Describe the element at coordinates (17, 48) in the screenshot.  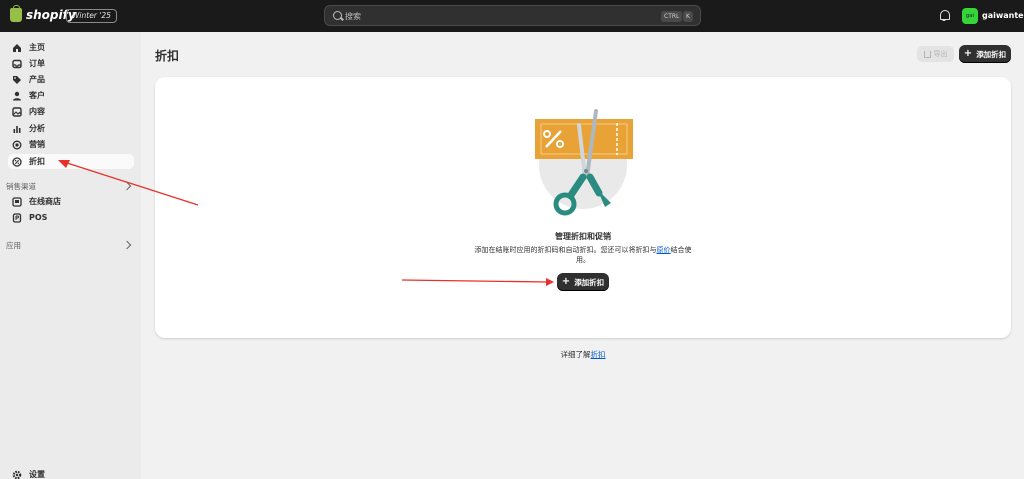
I see `home-icon` at that location.